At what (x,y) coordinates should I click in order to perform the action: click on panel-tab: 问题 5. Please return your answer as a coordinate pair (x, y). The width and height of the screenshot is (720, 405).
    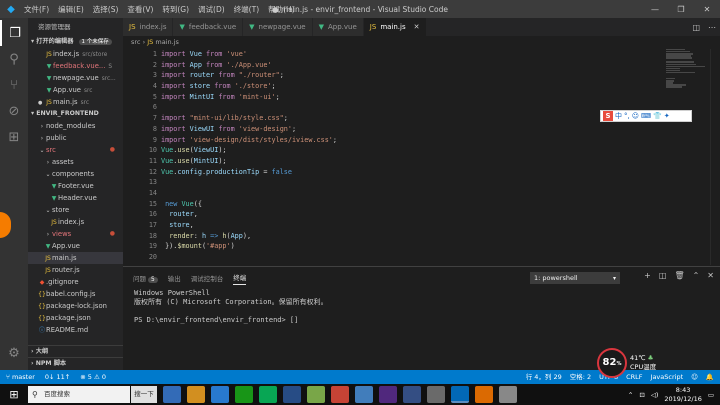
    Looking at the image, I should click on (145, 278).